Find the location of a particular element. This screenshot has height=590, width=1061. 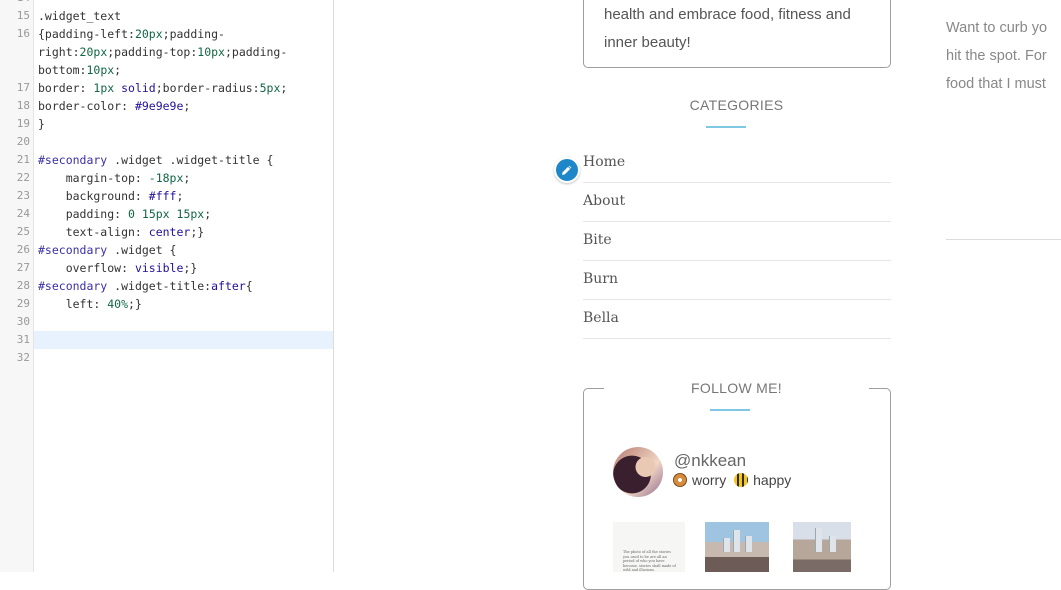

code-line: 22 margin-top: -18px; is located at coordinates (166, 178).